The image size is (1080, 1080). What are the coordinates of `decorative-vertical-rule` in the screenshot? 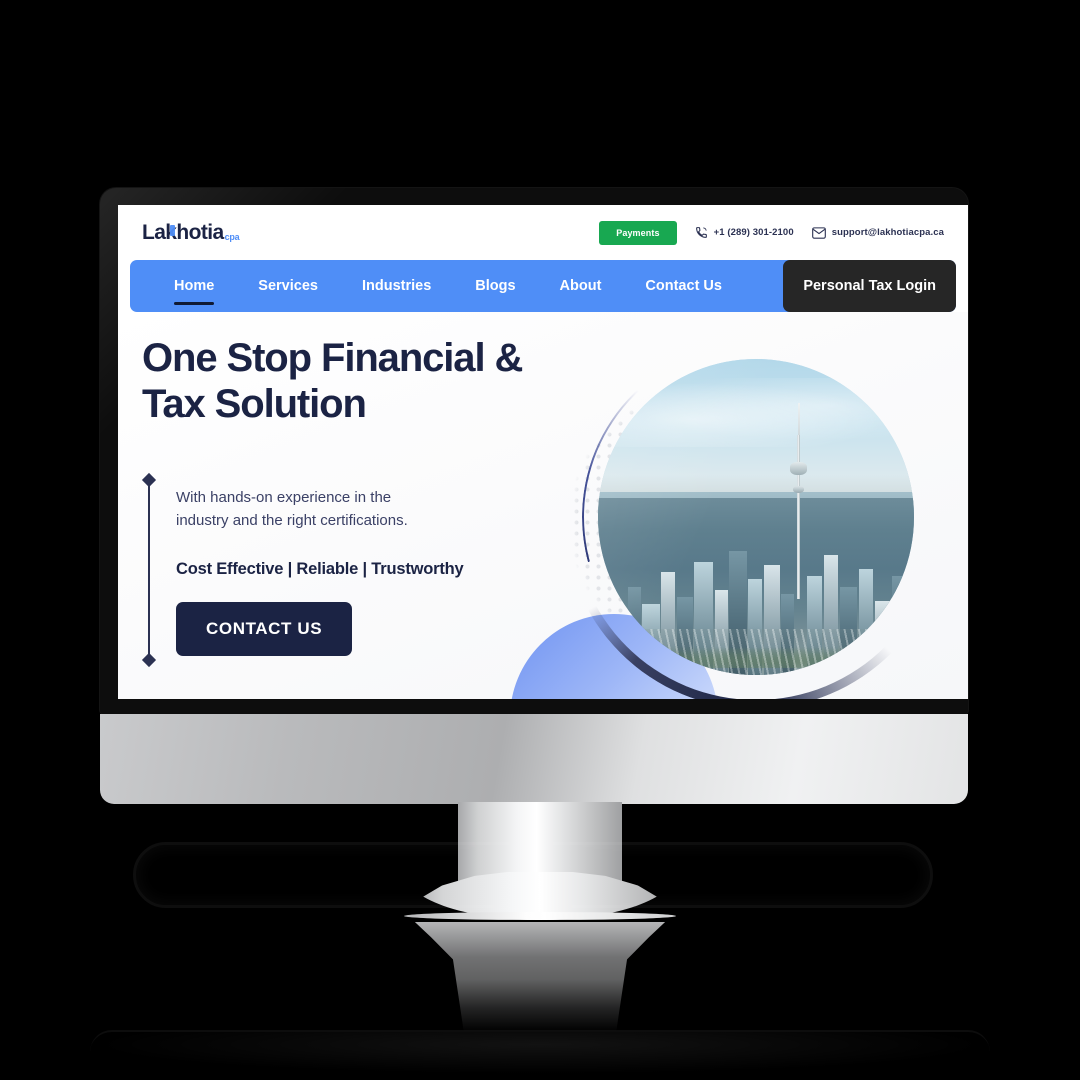 It's located at (149, 570).